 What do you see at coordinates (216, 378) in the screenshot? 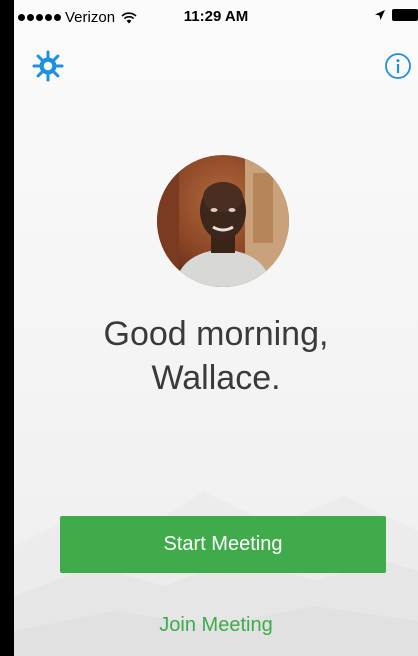
I see `greeting-user-name: Wallace.` at bounding box center [216, 378].